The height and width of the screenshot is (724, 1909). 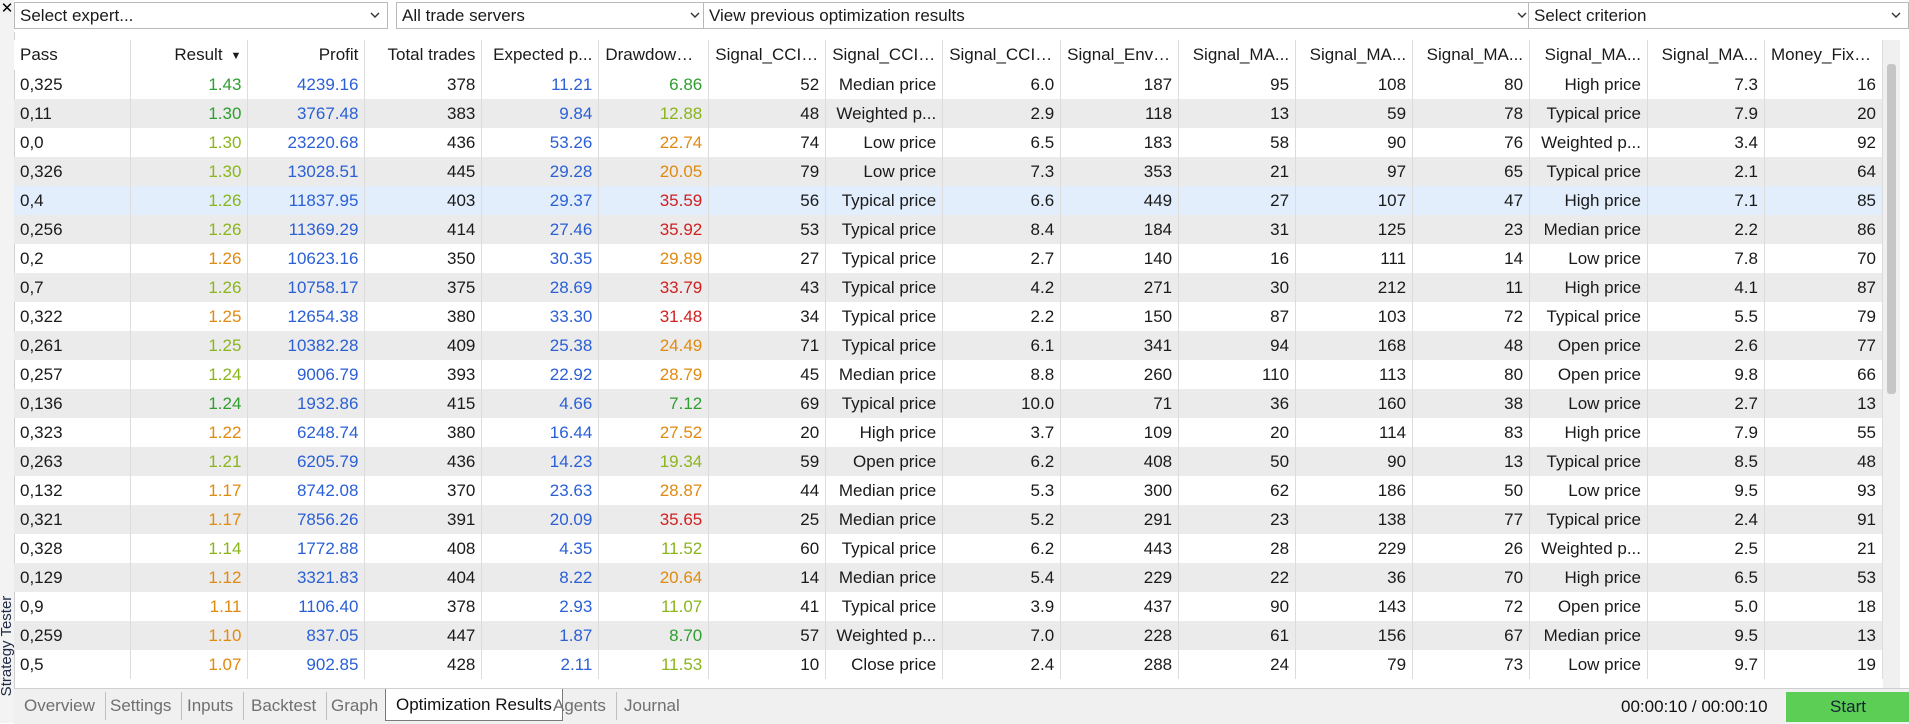 What do you see at coordinates (1354, 229) in the screenshot?
I see `table-cell: 125` at bounding box center [1354, 229].